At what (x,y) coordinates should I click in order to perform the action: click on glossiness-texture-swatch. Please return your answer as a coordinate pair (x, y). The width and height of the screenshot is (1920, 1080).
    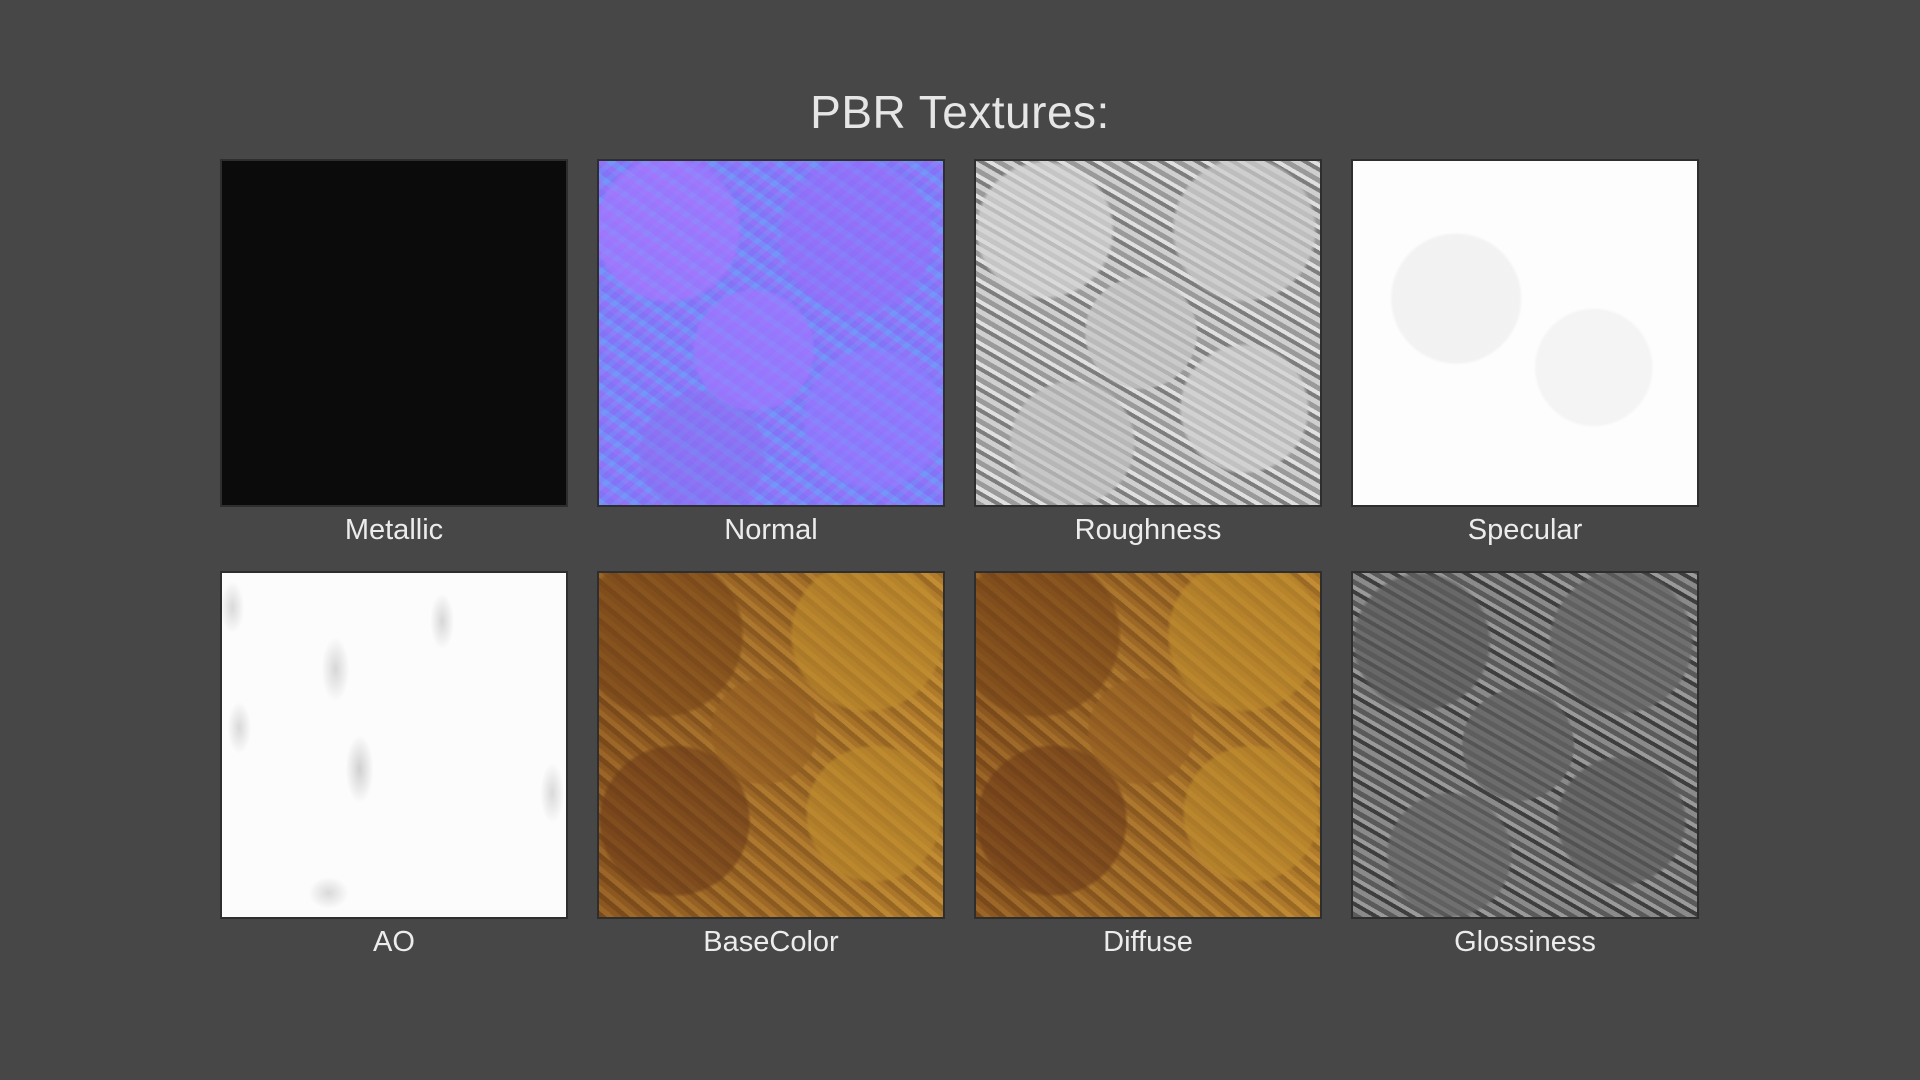
    Looking at the image, I should click on (1525, 745).